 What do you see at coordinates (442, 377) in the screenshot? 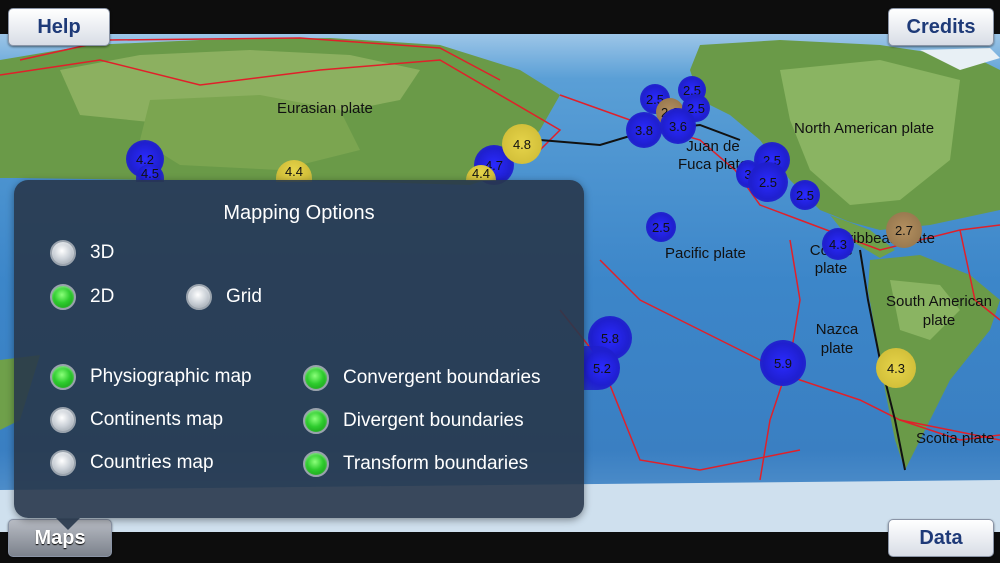
I see `option-label: Convergent boundaries` at bounding box center [442, 377].